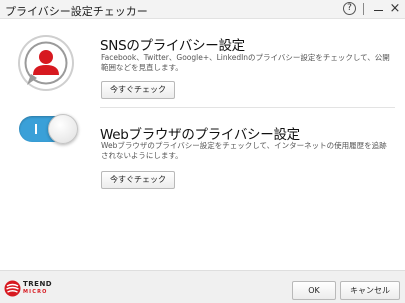 The width and height of the screenshot is (405, 303). Describe the element at coordinates (363, 9) in the screenshot. I see `title-bar-divider` at that location.